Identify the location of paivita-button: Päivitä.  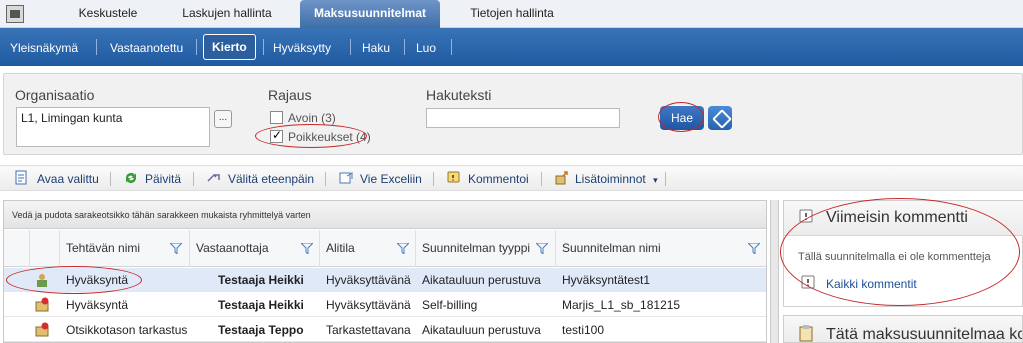
(163, 179).